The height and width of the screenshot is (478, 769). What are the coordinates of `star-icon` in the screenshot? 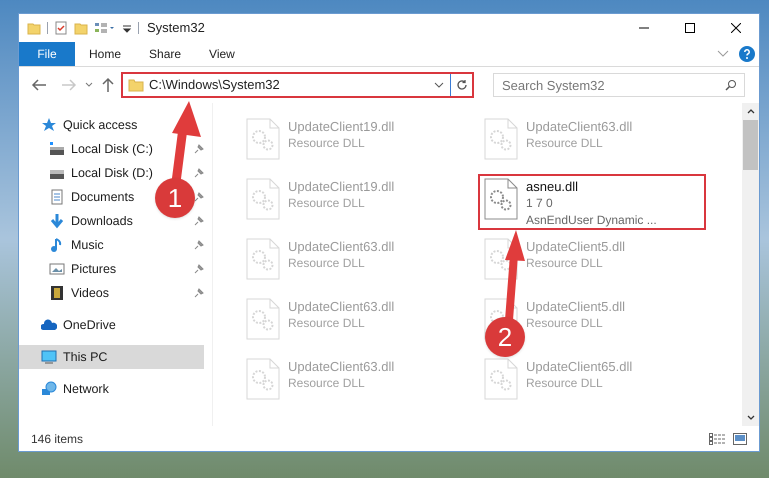 It's located at (49, 125).